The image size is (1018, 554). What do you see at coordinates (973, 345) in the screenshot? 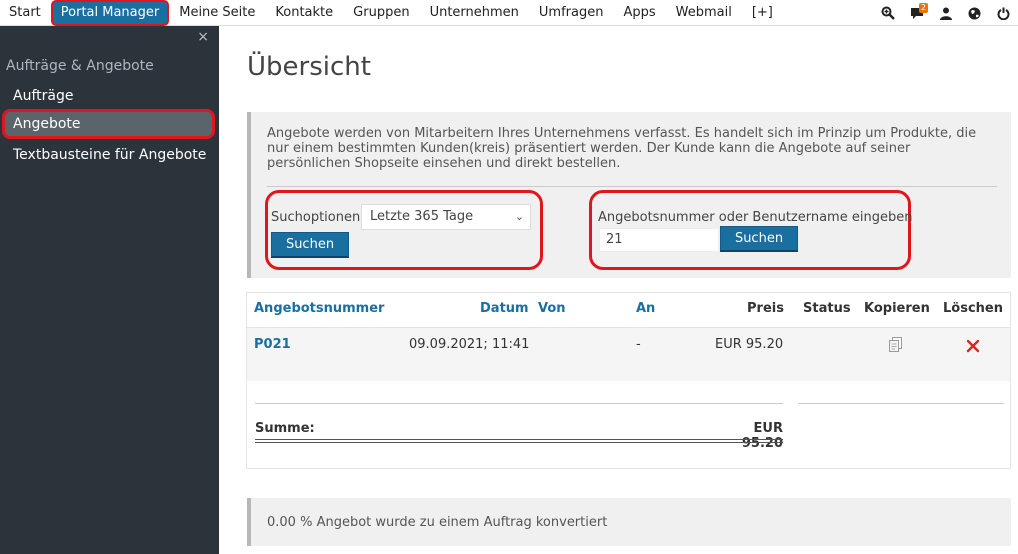
I see `delete-icon` at bounding box center [973, 345].